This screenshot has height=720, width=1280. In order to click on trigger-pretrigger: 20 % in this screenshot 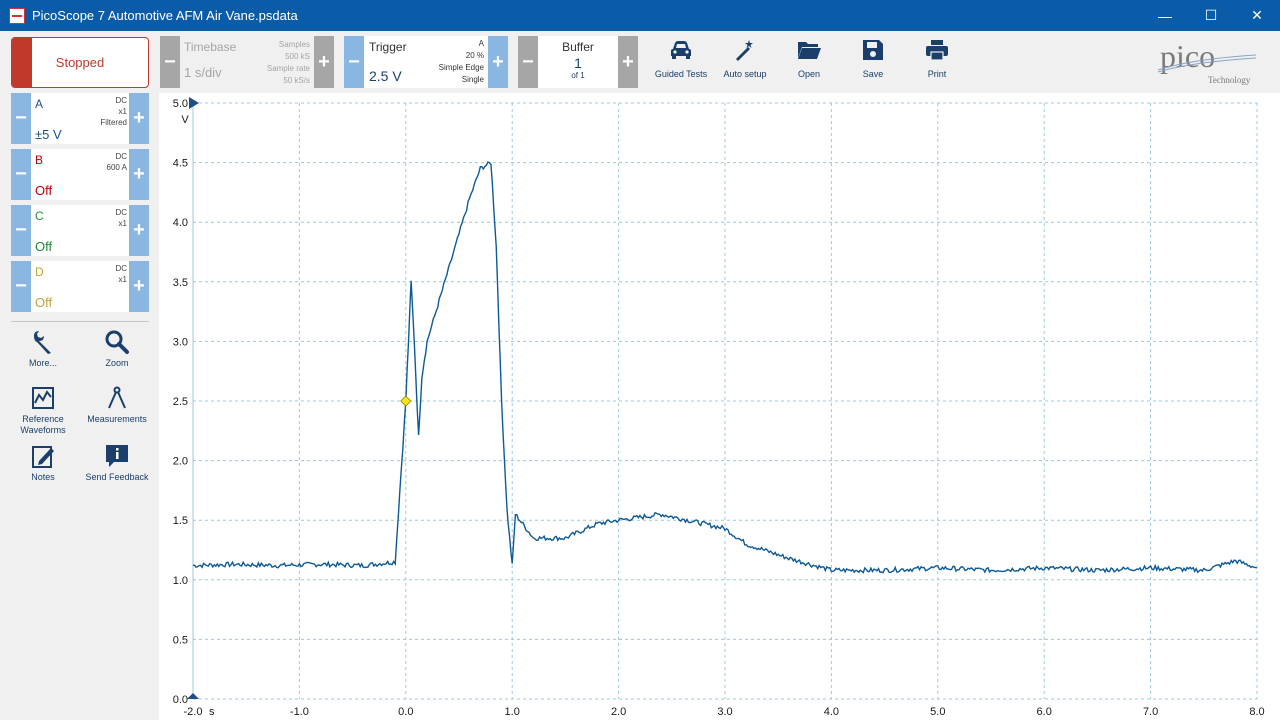, I will do `click(474, 55)`.